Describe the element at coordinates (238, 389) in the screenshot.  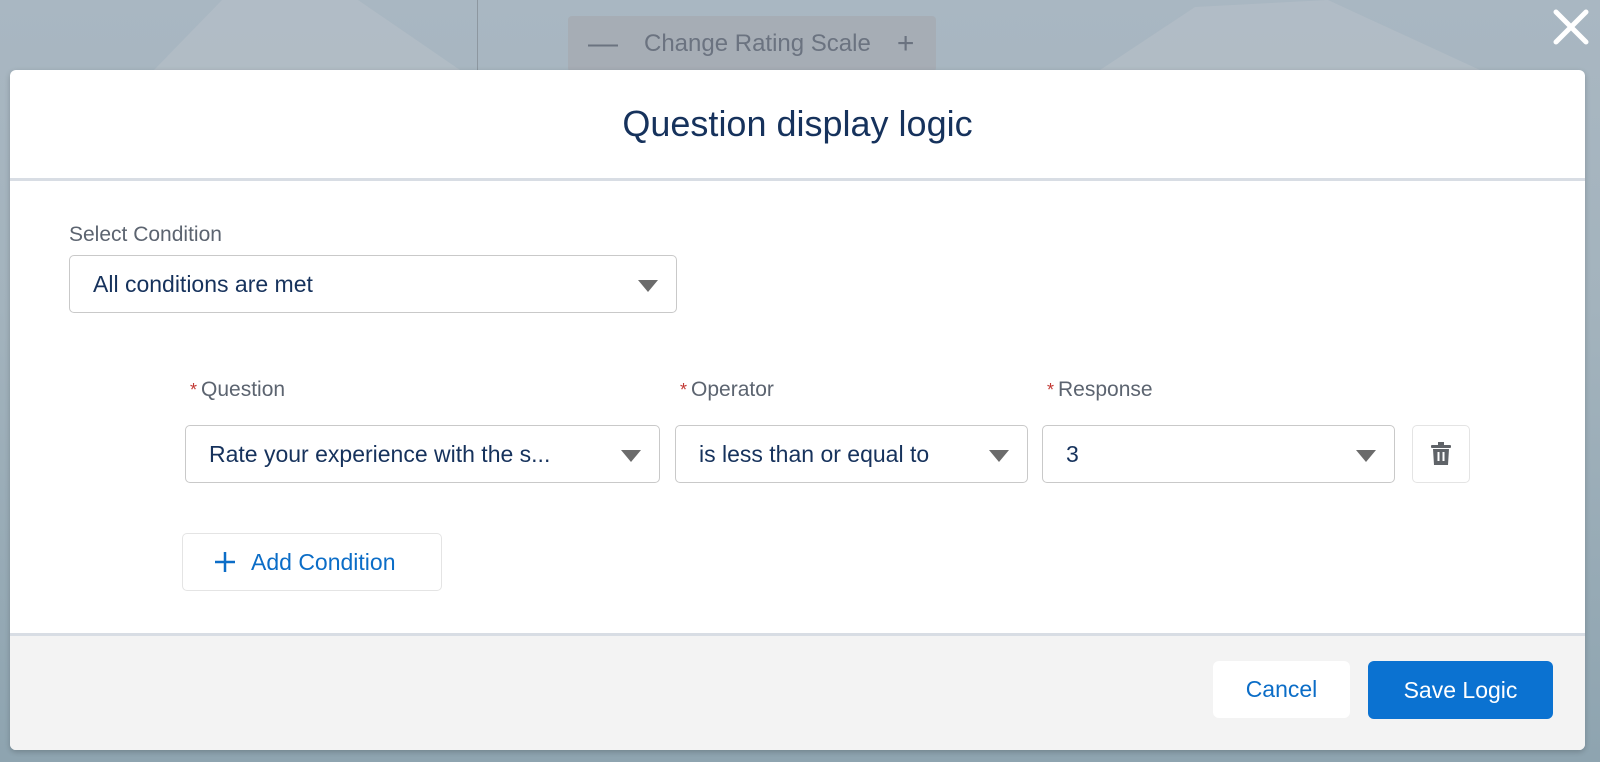
I see `question-label: * Question` at that location.